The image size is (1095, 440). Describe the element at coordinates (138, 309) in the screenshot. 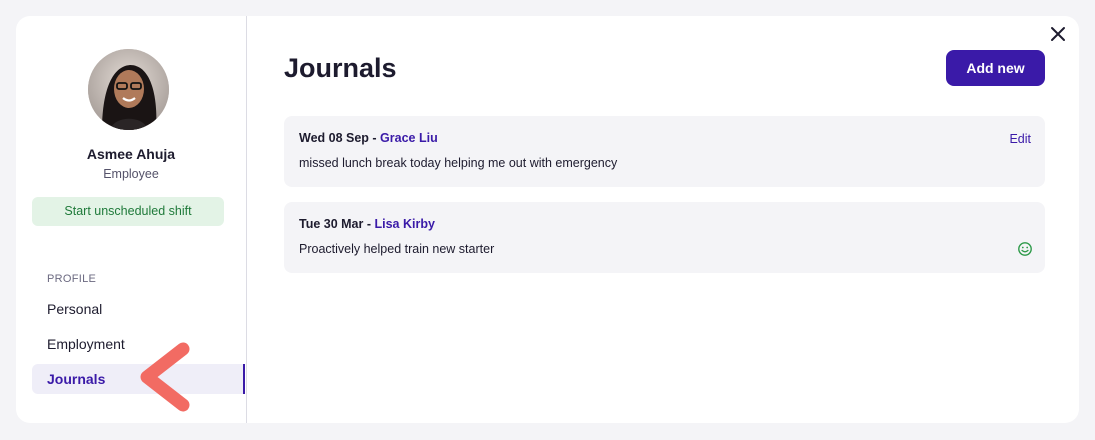

I see `sidebar-item-personal: Personal` at that location.